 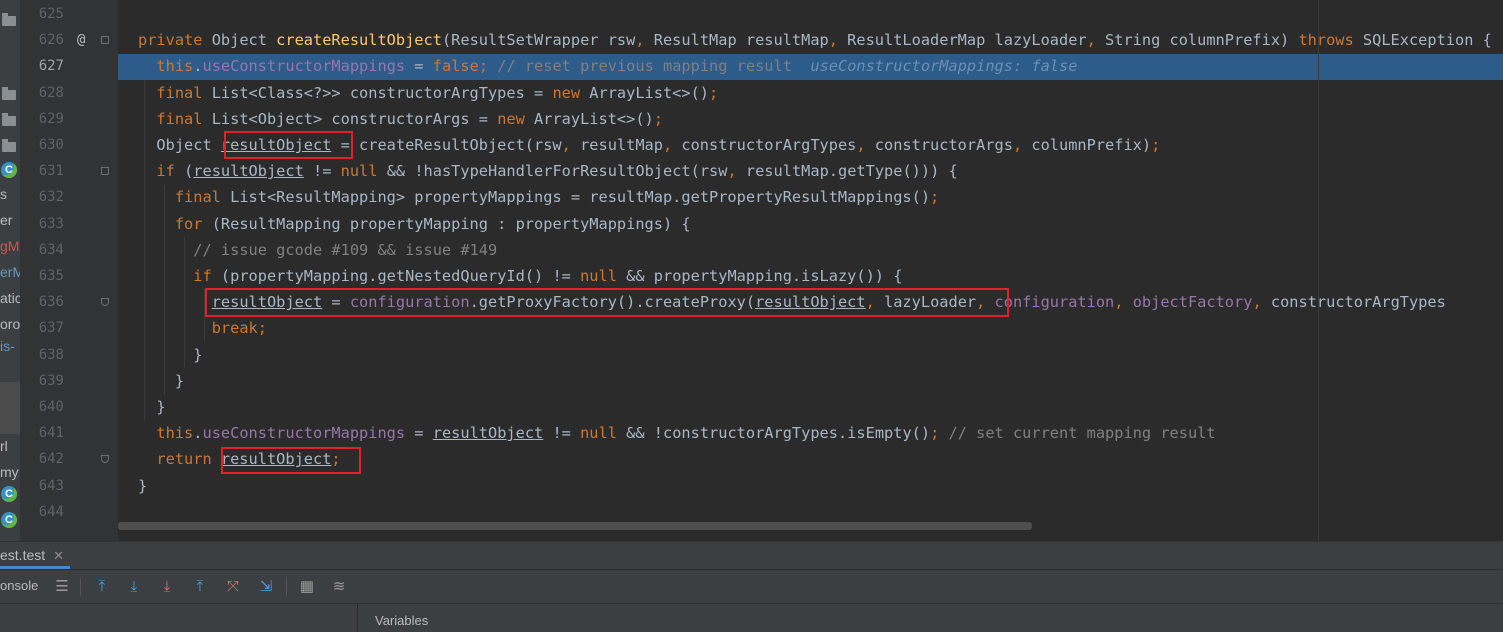 I want to click on line-number: 629, so click(x=42, y=119).